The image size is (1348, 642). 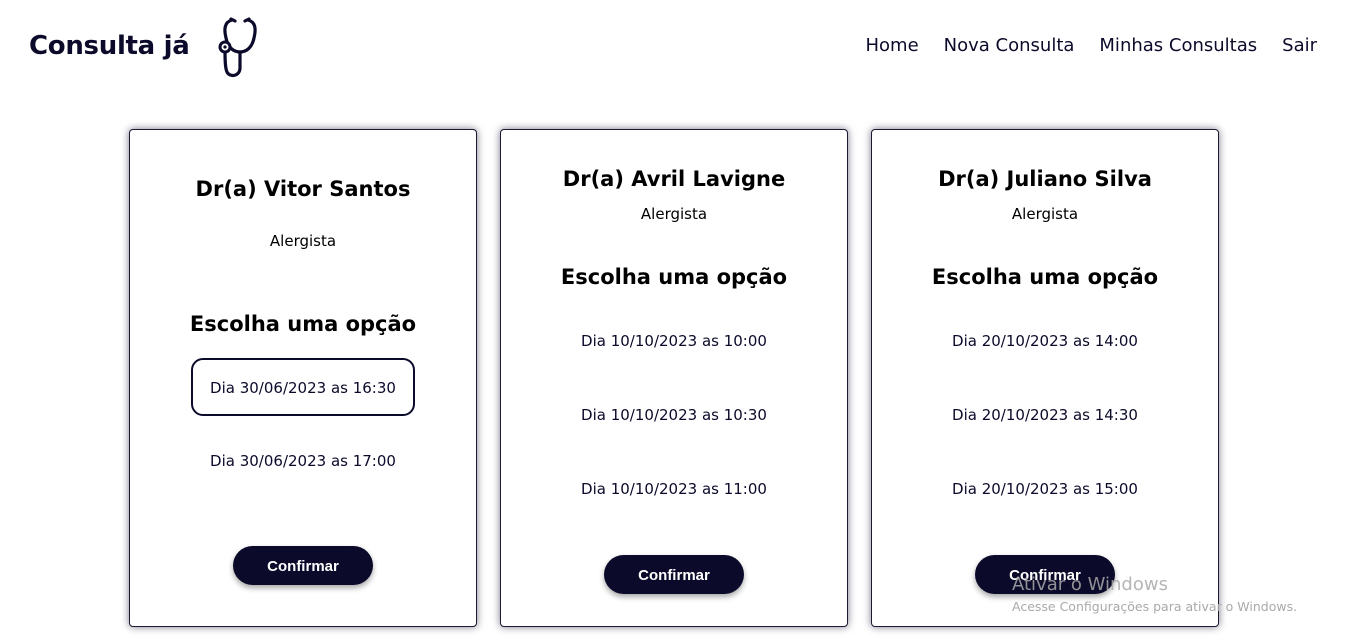 What do you see at coordinates (1045, 415) in the screenshot?
I see `time-slot-option: Dia 20/10/2023 as 14:30` at bounding box center [1045, 415].